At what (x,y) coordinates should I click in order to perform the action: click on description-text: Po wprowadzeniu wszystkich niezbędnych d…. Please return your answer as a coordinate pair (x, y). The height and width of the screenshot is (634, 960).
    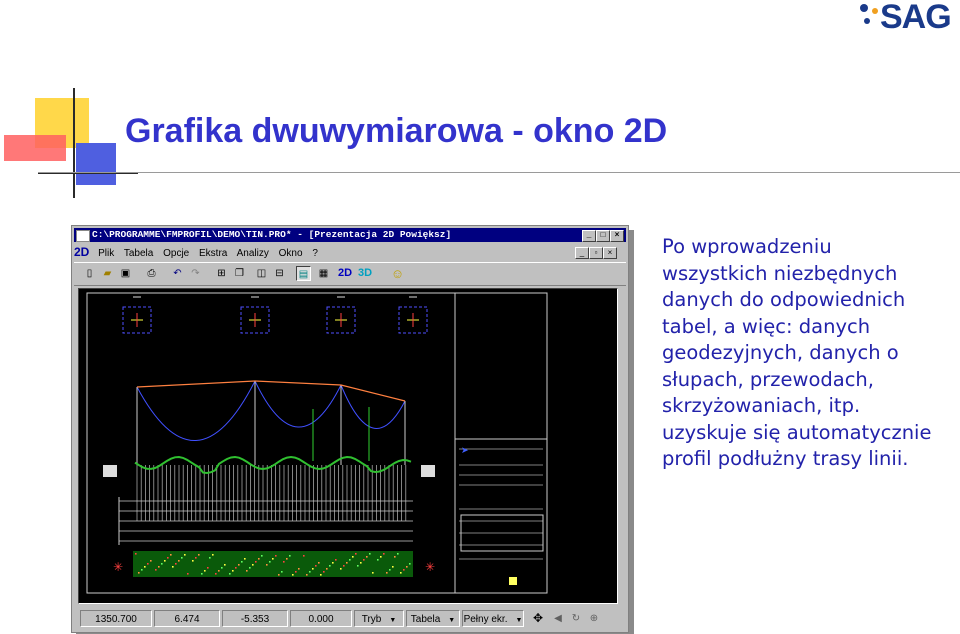
    Looking at the image, I should click on (808, 353).